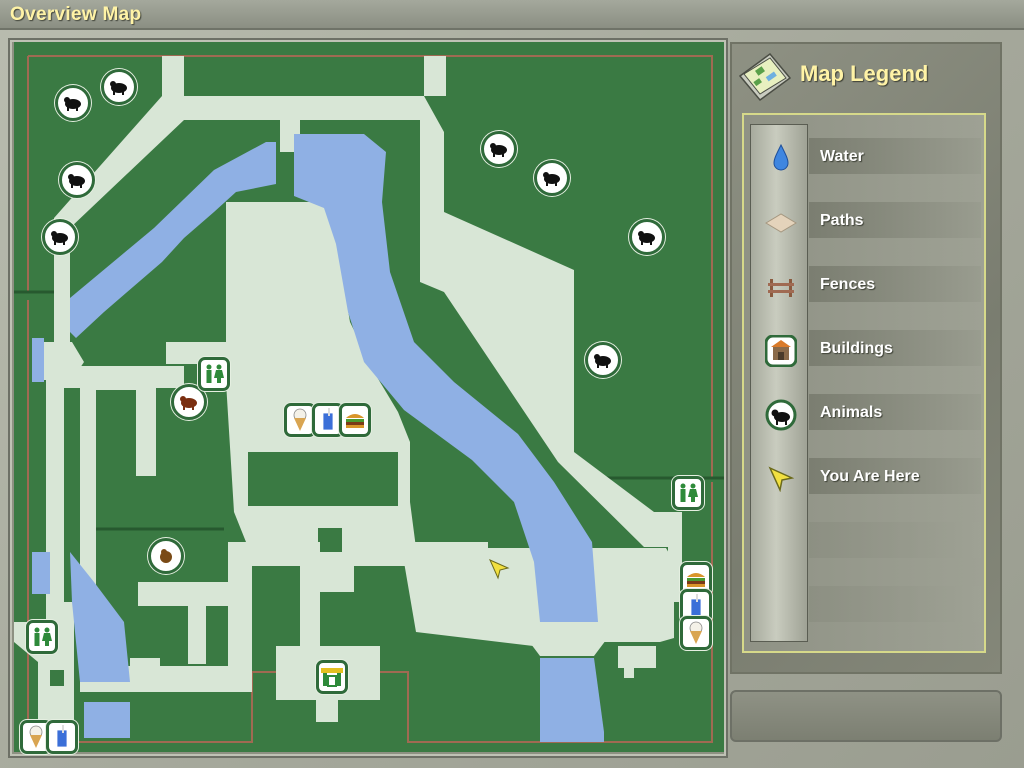 The height and width of the screenshot is (768, 1024). Describe the element at coordinates (781, 223) in the screenshot. I see `path-tile-icon` at that location.